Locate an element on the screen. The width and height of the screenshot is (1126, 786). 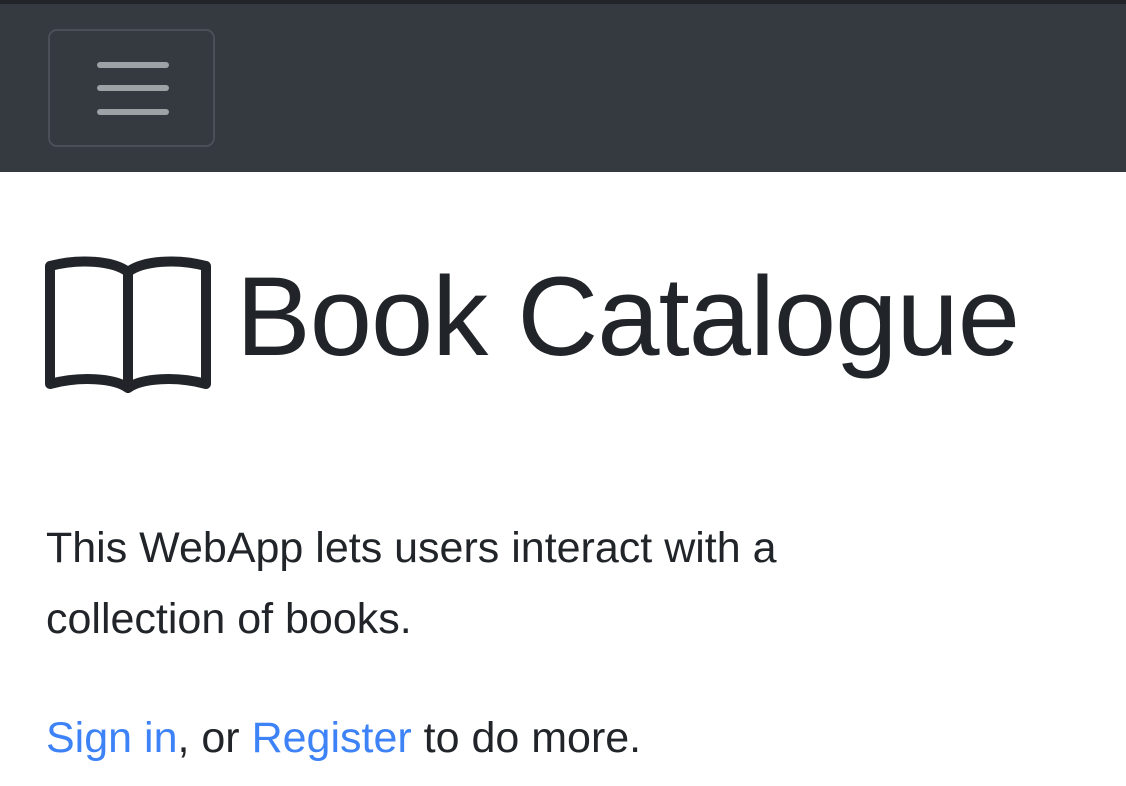
cta-separator: , or is located at coordinates (214, 738).